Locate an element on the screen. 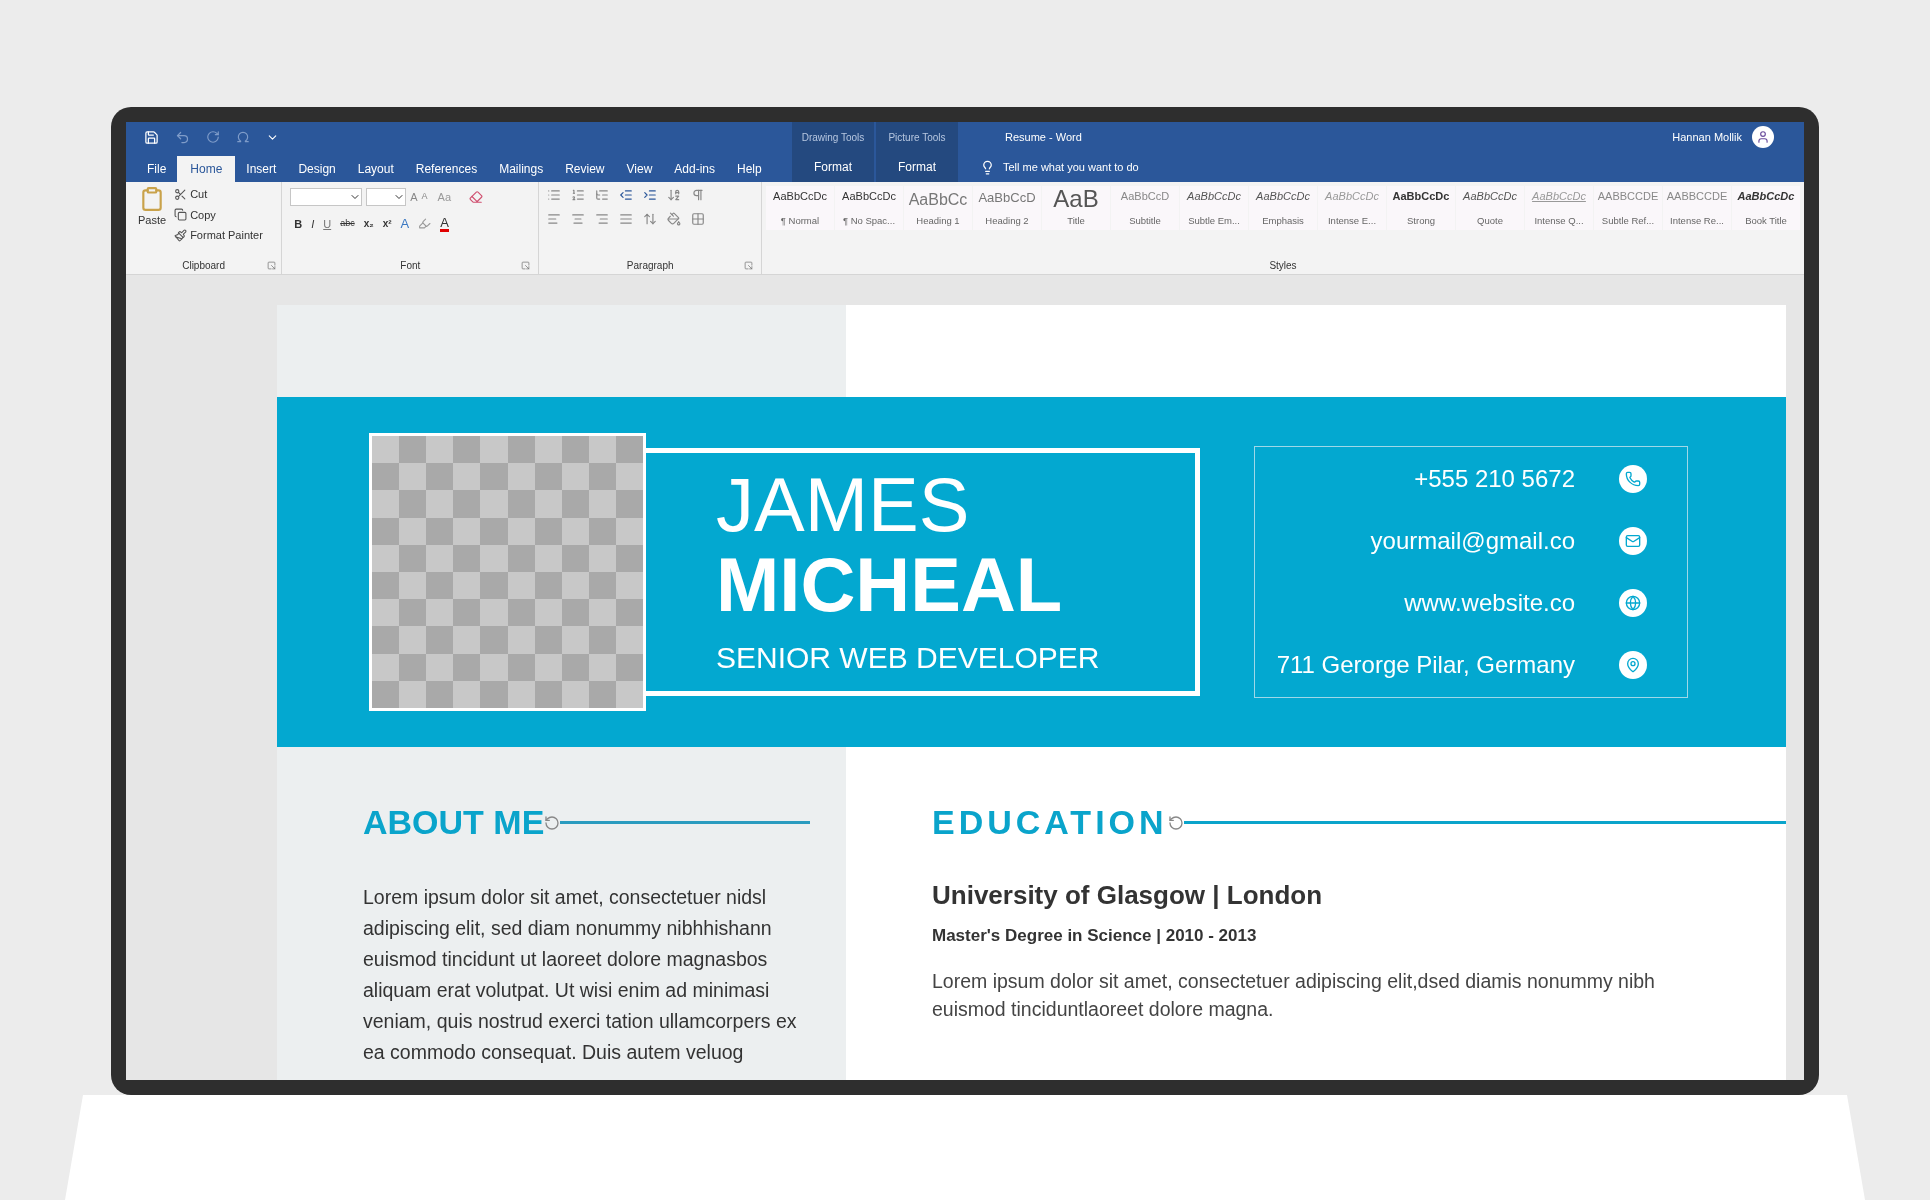  group-label: Font is located at coordinates (410, 265).